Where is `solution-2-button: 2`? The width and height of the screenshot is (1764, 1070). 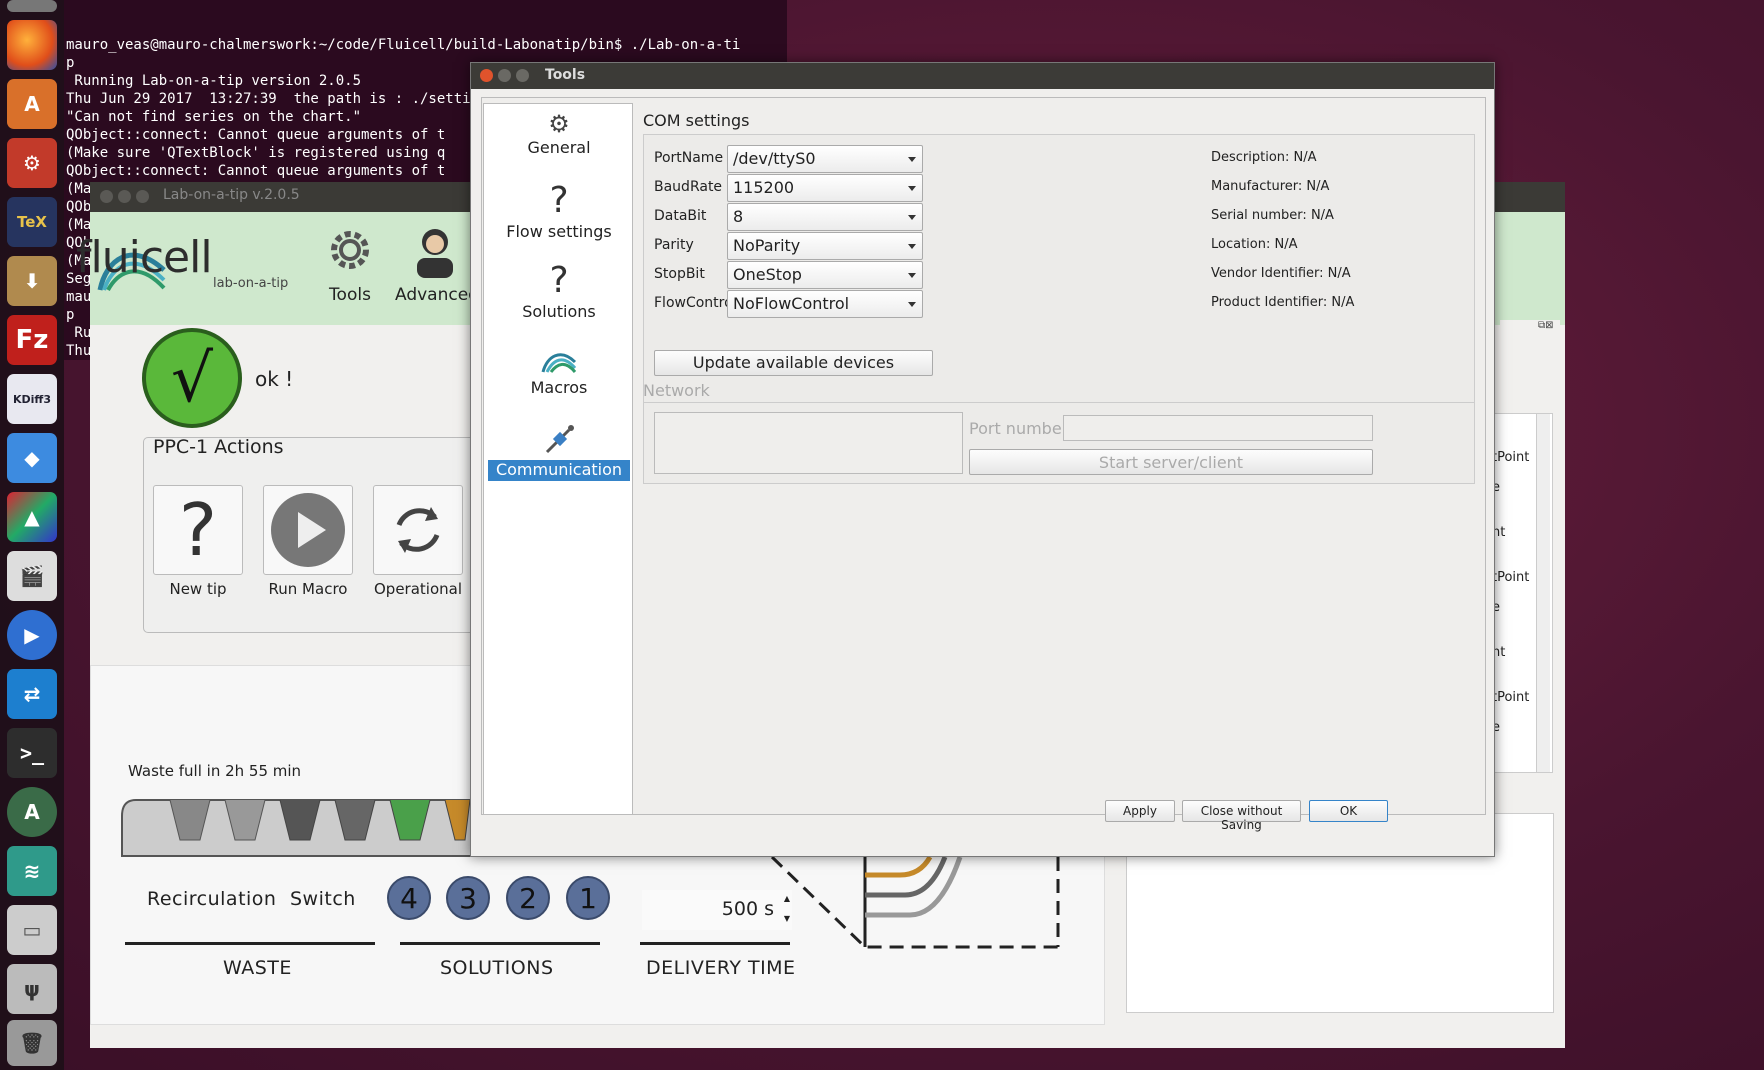 solution-2-button: 2 is located at coordinates (528, 898).